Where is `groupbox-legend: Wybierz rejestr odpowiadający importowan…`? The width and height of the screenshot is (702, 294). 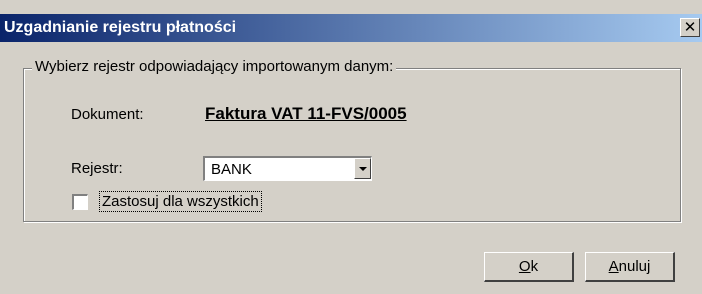 groupbox-legend: Wybierz rejestr odpowiadający importowan… is located at coordinates (214, 66).